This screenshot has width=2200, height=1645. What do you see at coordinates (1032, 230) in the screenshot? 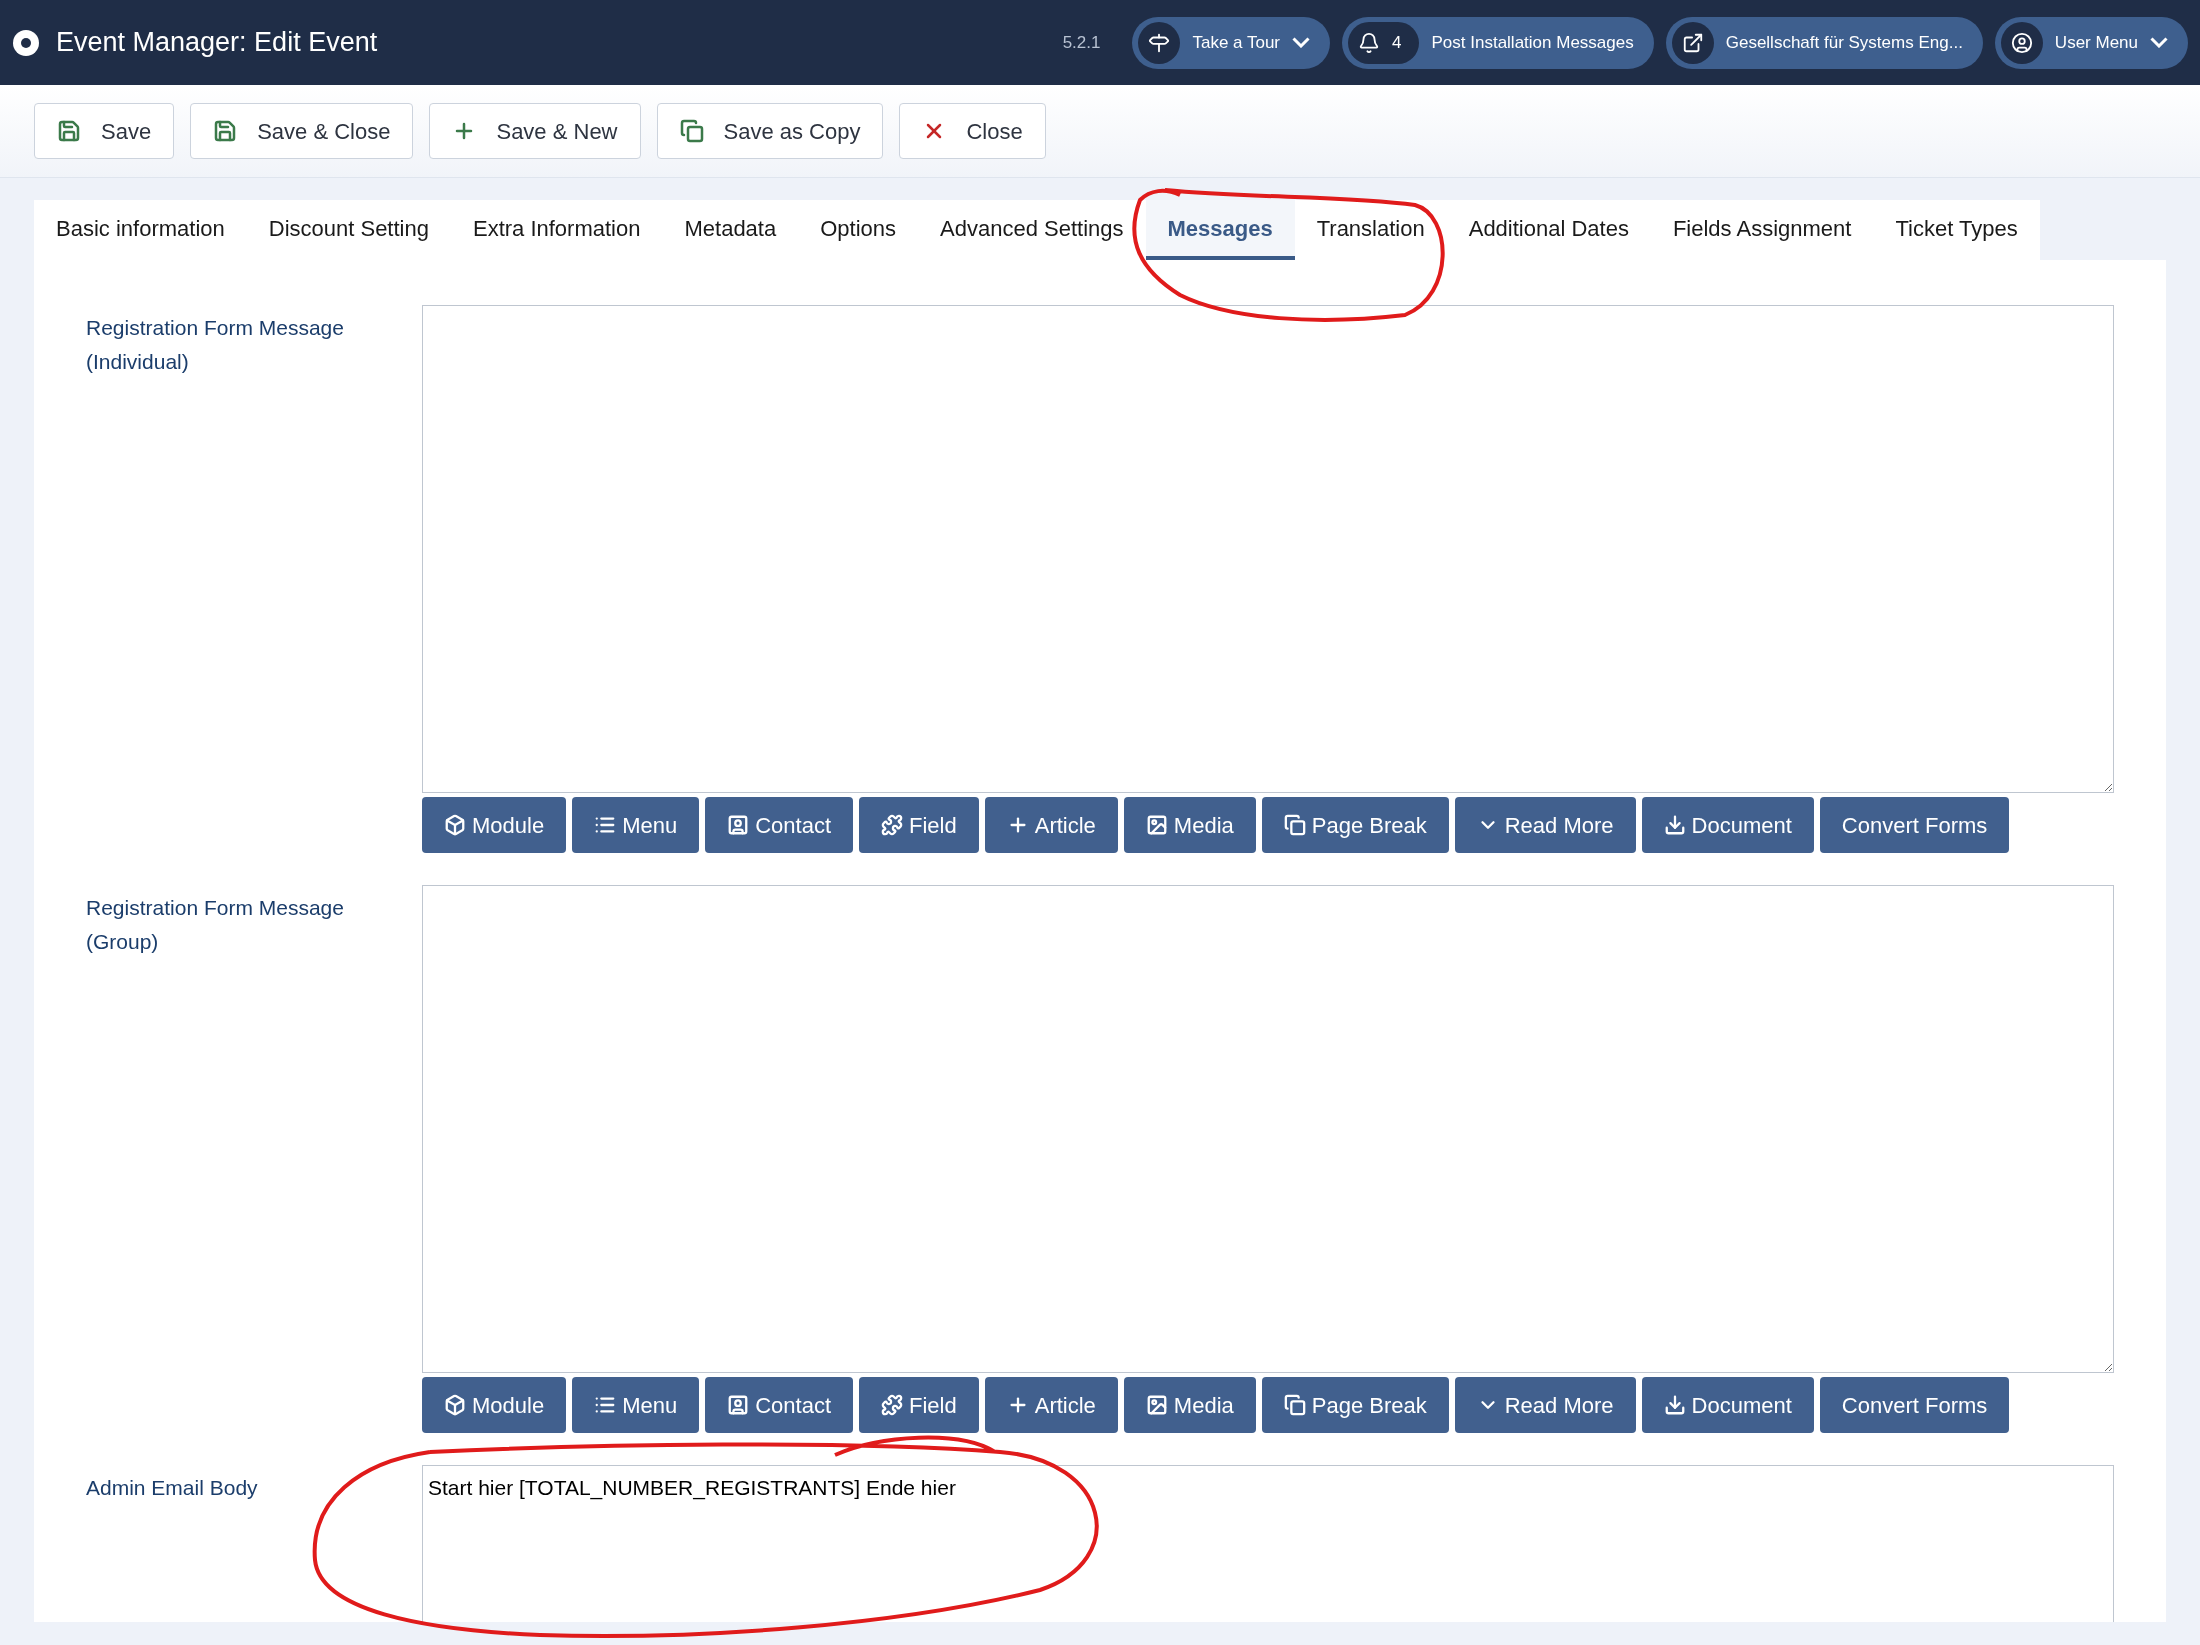
I see `tab: Advanced Settings` at bounding box center [1032, 230].